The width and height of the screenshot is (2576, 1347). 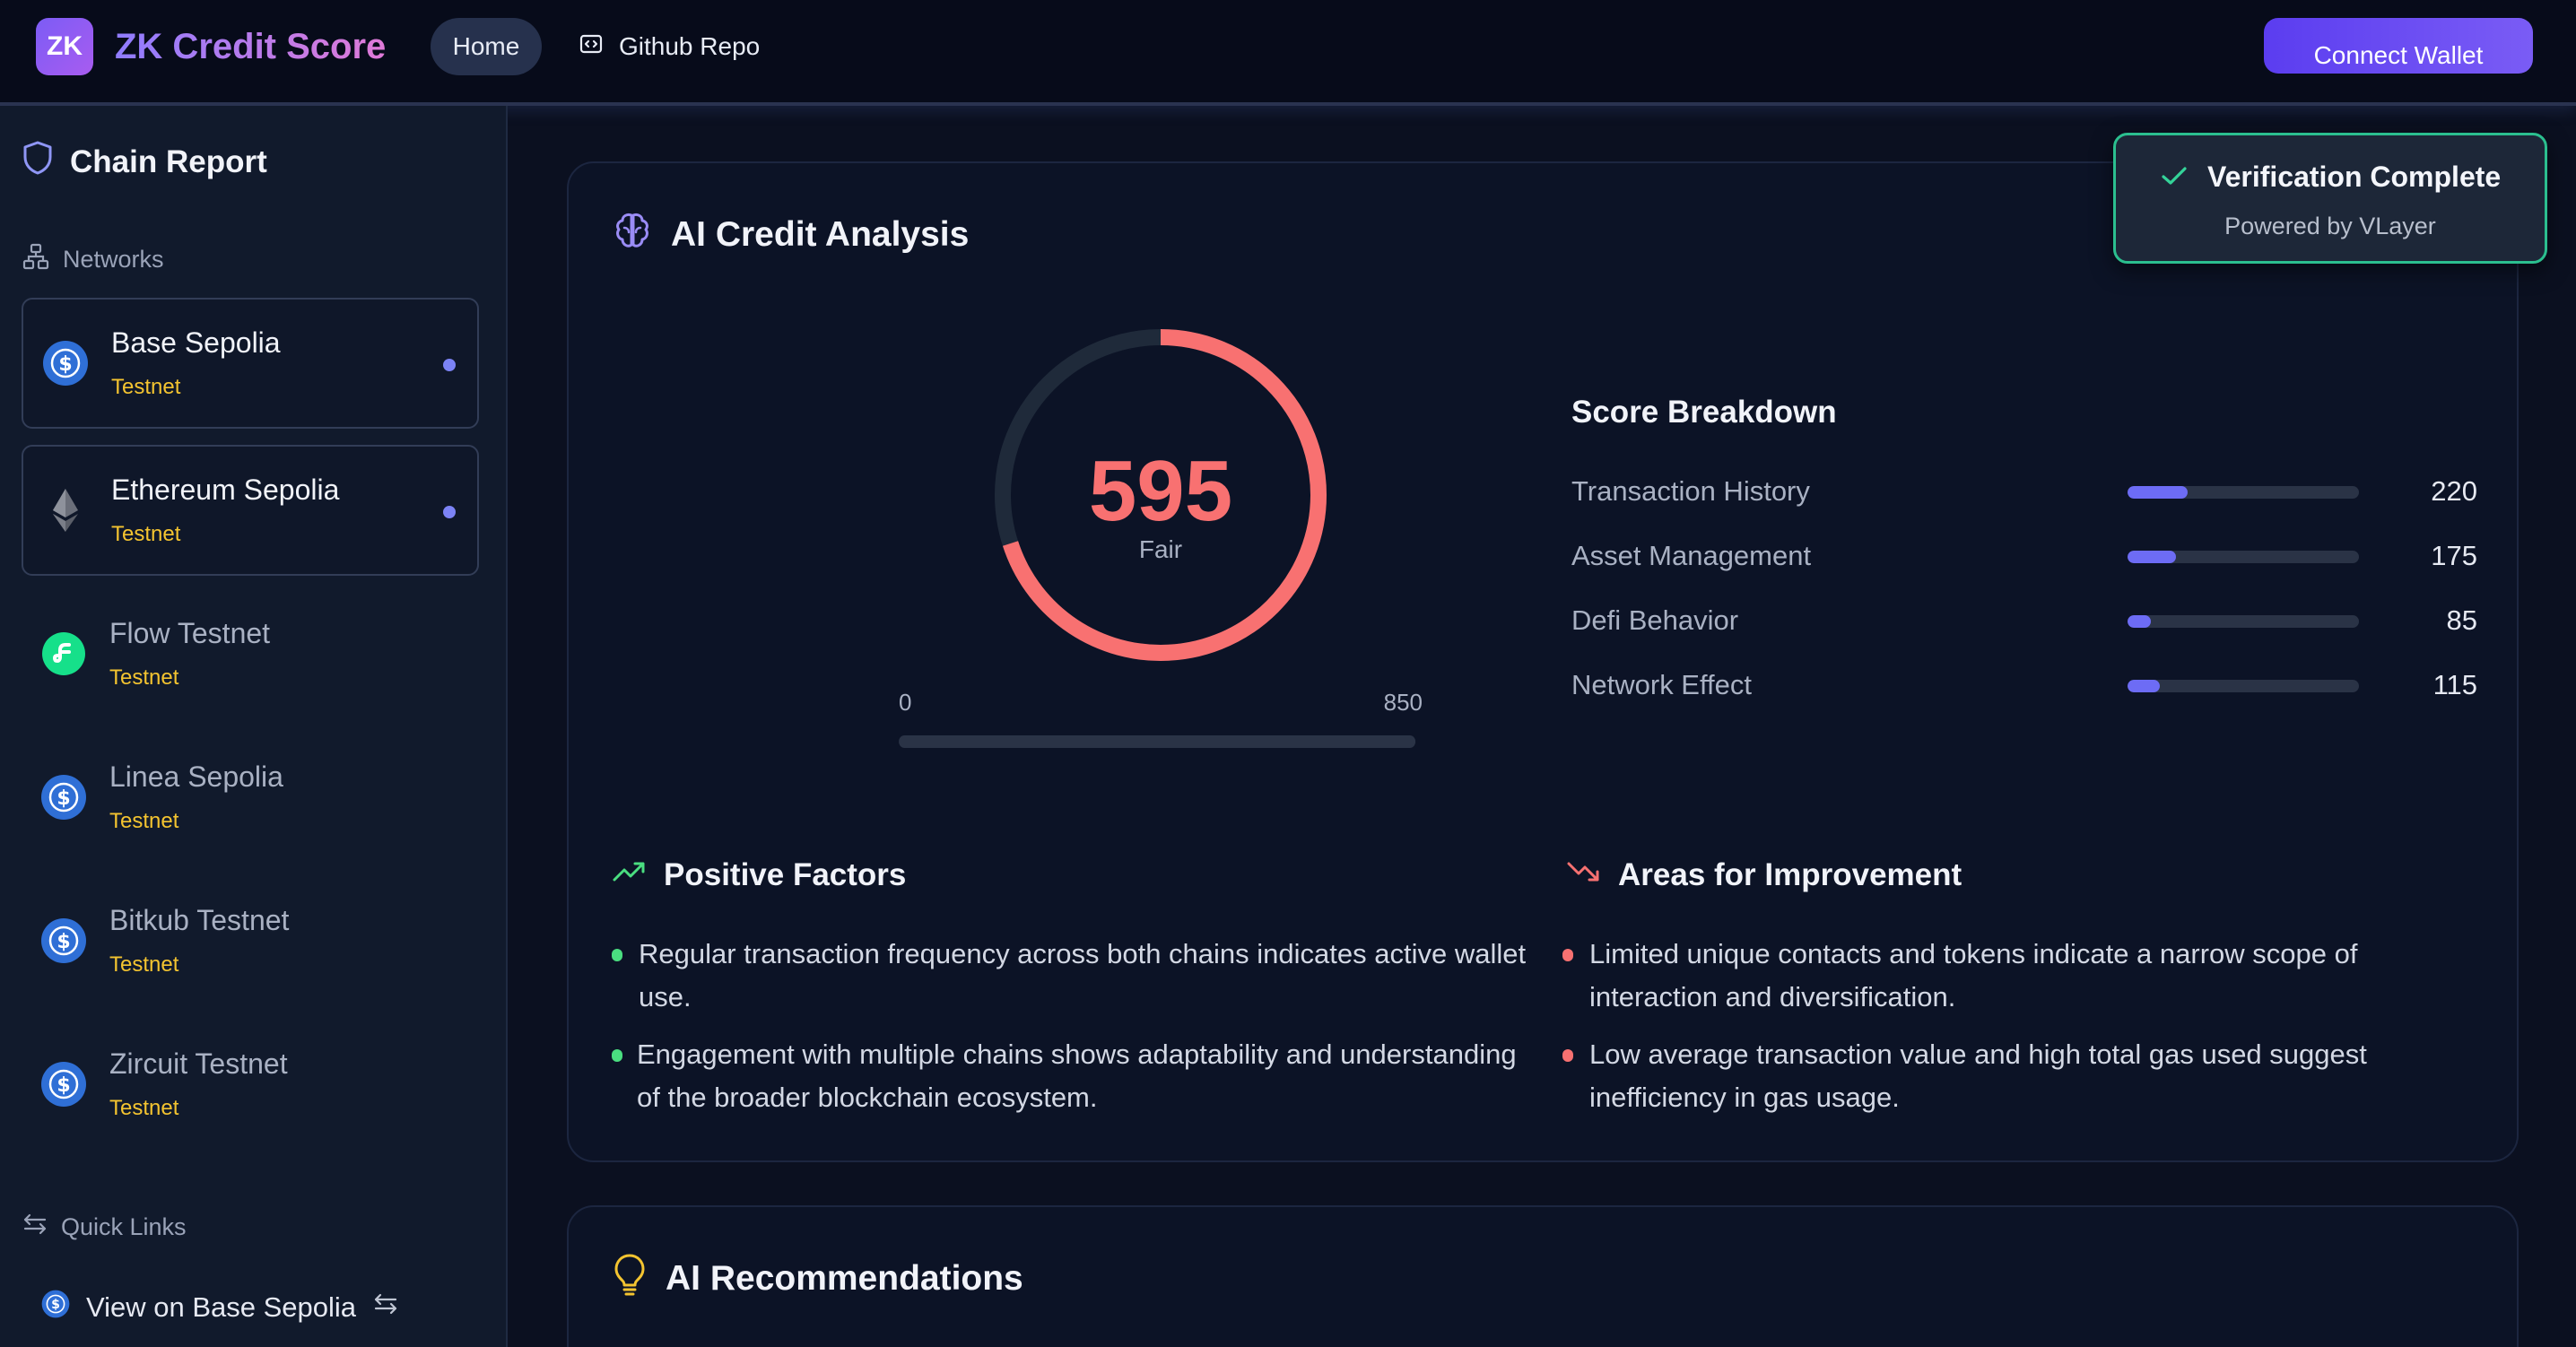 I want to click on quick-links-label: Quick Links, so click(x=124, y=1226).